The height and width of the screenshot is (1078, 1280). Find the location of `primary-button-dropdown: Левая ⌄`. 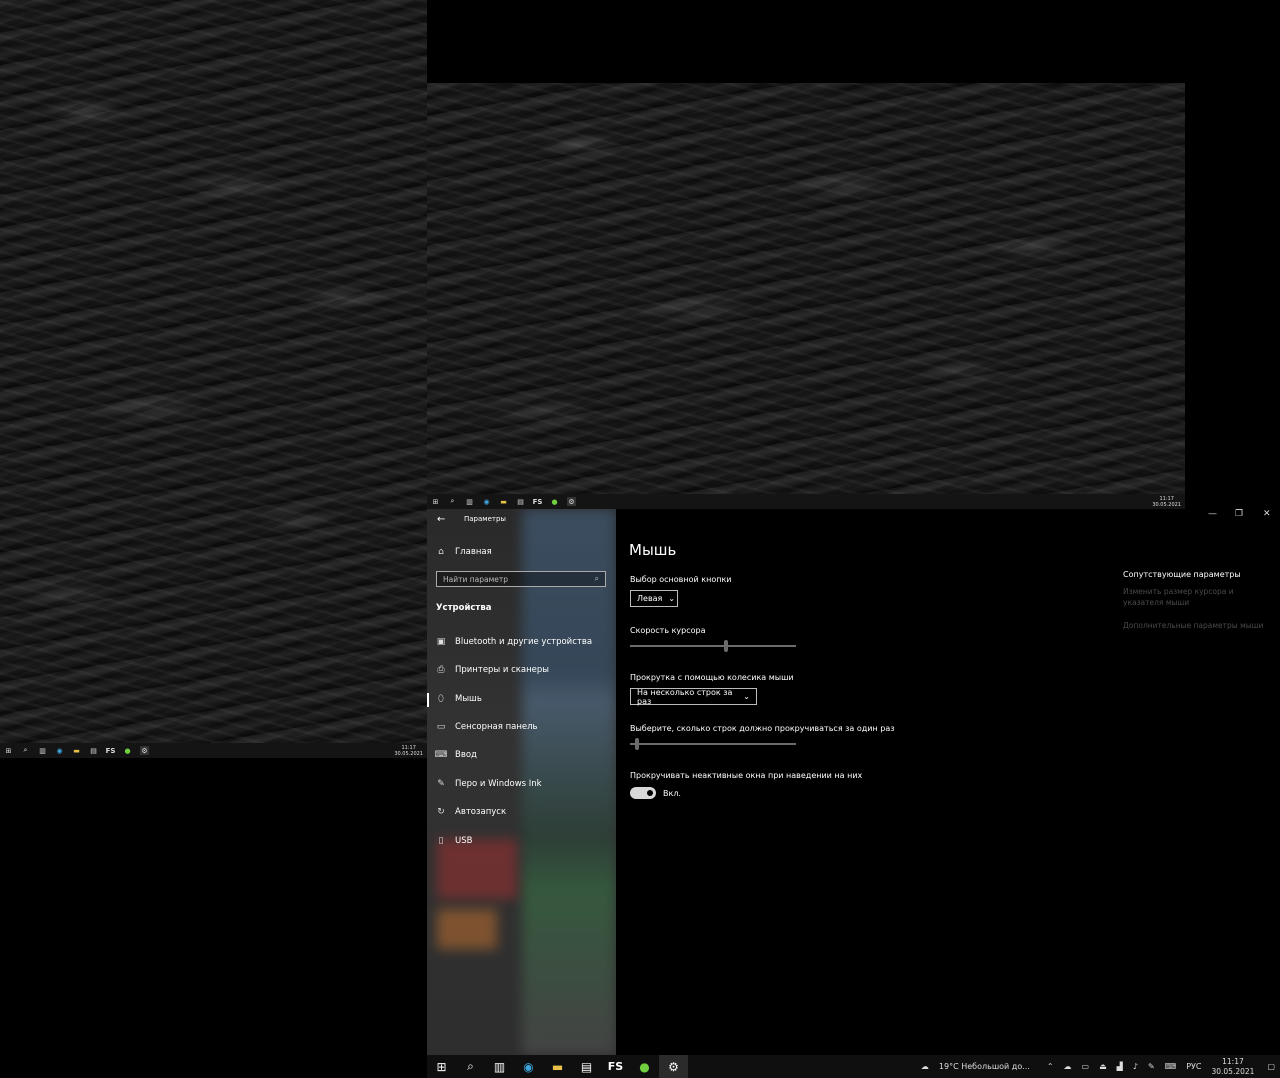

primary-button-dropdown: Левая ⌄ is located at coordinates (654, 598).